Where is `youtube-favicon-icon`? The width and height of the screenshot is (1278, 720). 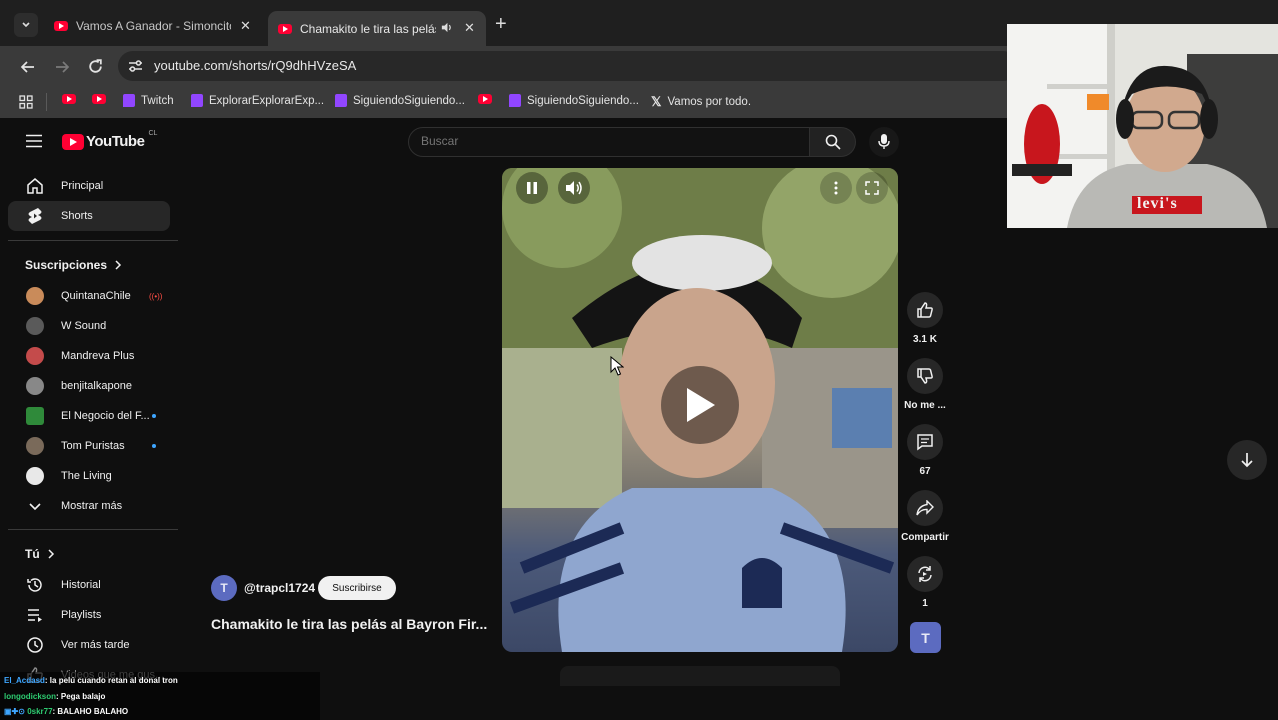
youtube-favicon-icon is located at coordinates (285, 28).